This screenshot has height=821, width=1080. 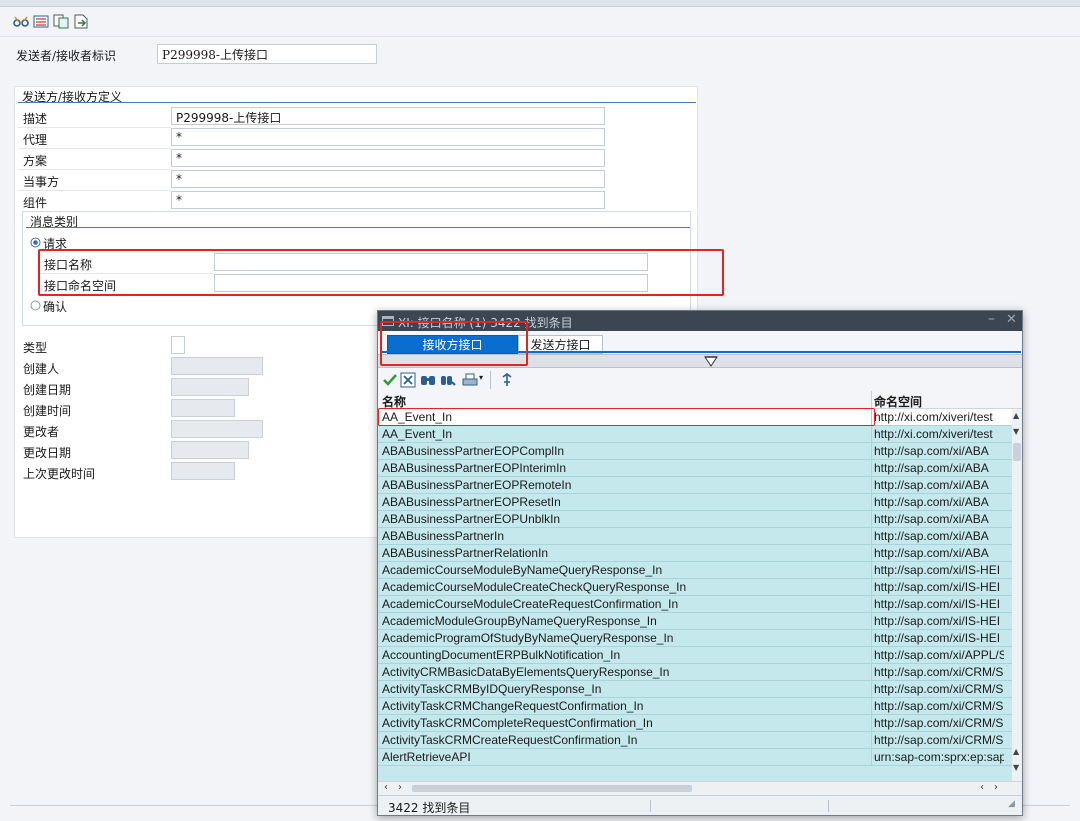 I want to click on scroll-down-icon: ▼, so click(x=1016, y=431).